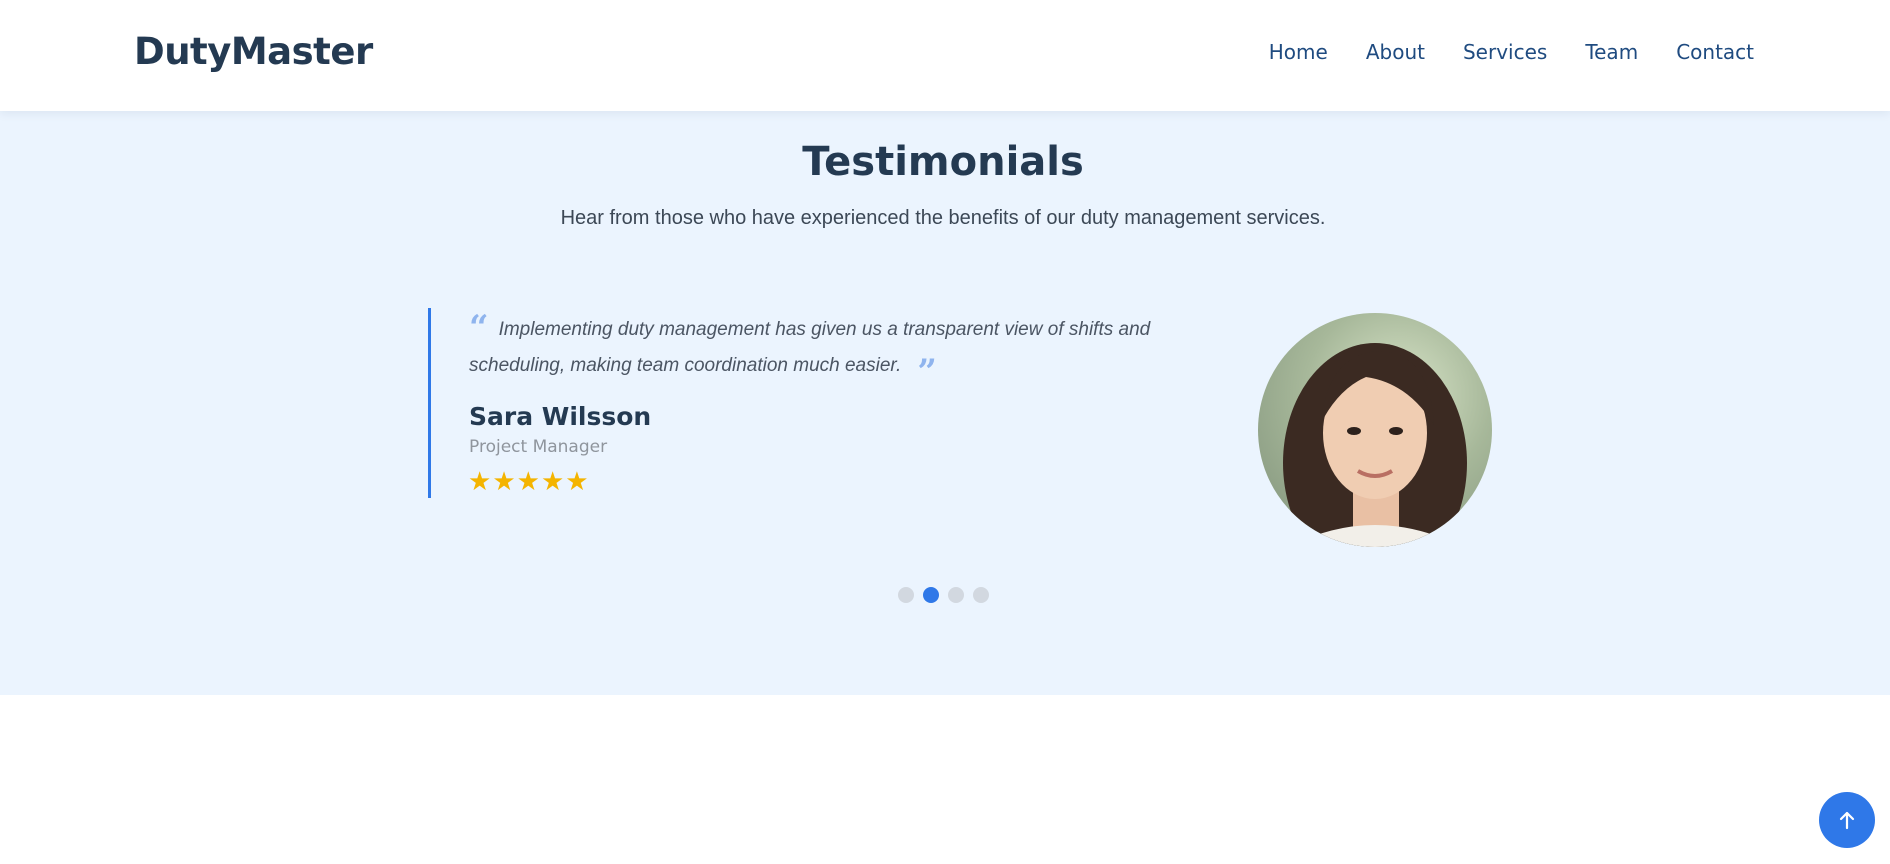 The width and height of the screenshot is (1890, 864). What do you see at coordinates (1715, 52) in the screenshot?
I see `nav-link-contact: Contact` at bounding box center [1715, 52].